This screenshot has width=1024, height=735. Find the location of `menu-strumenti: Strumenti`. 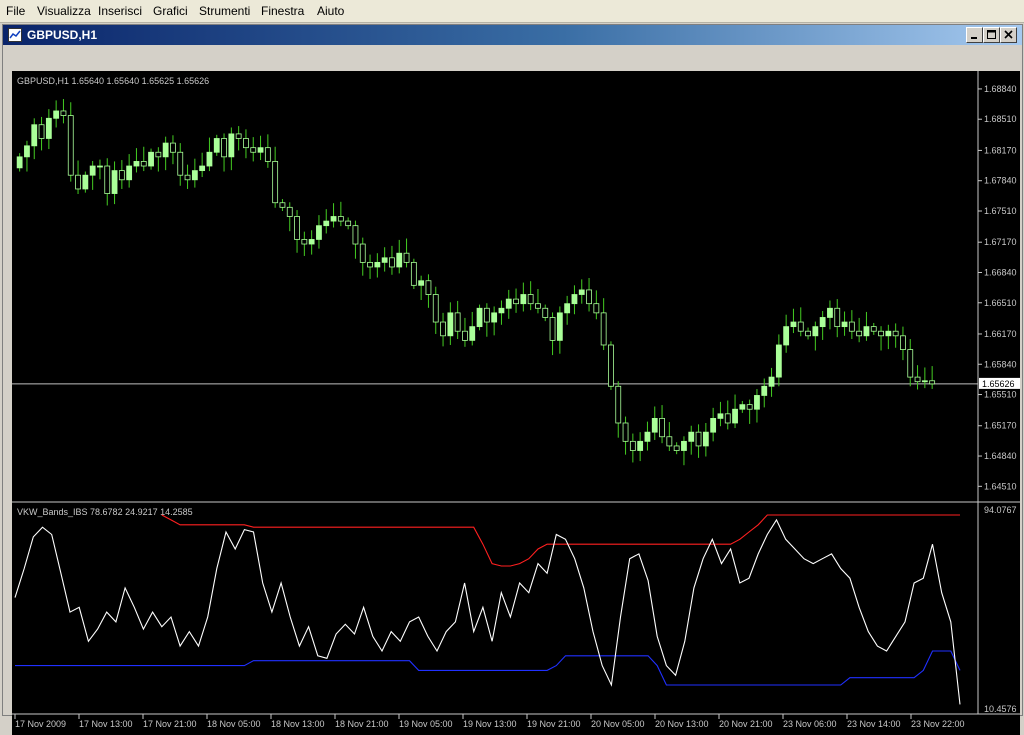

menu-strumenti: Strumenti is located at coordinates (224, 11).